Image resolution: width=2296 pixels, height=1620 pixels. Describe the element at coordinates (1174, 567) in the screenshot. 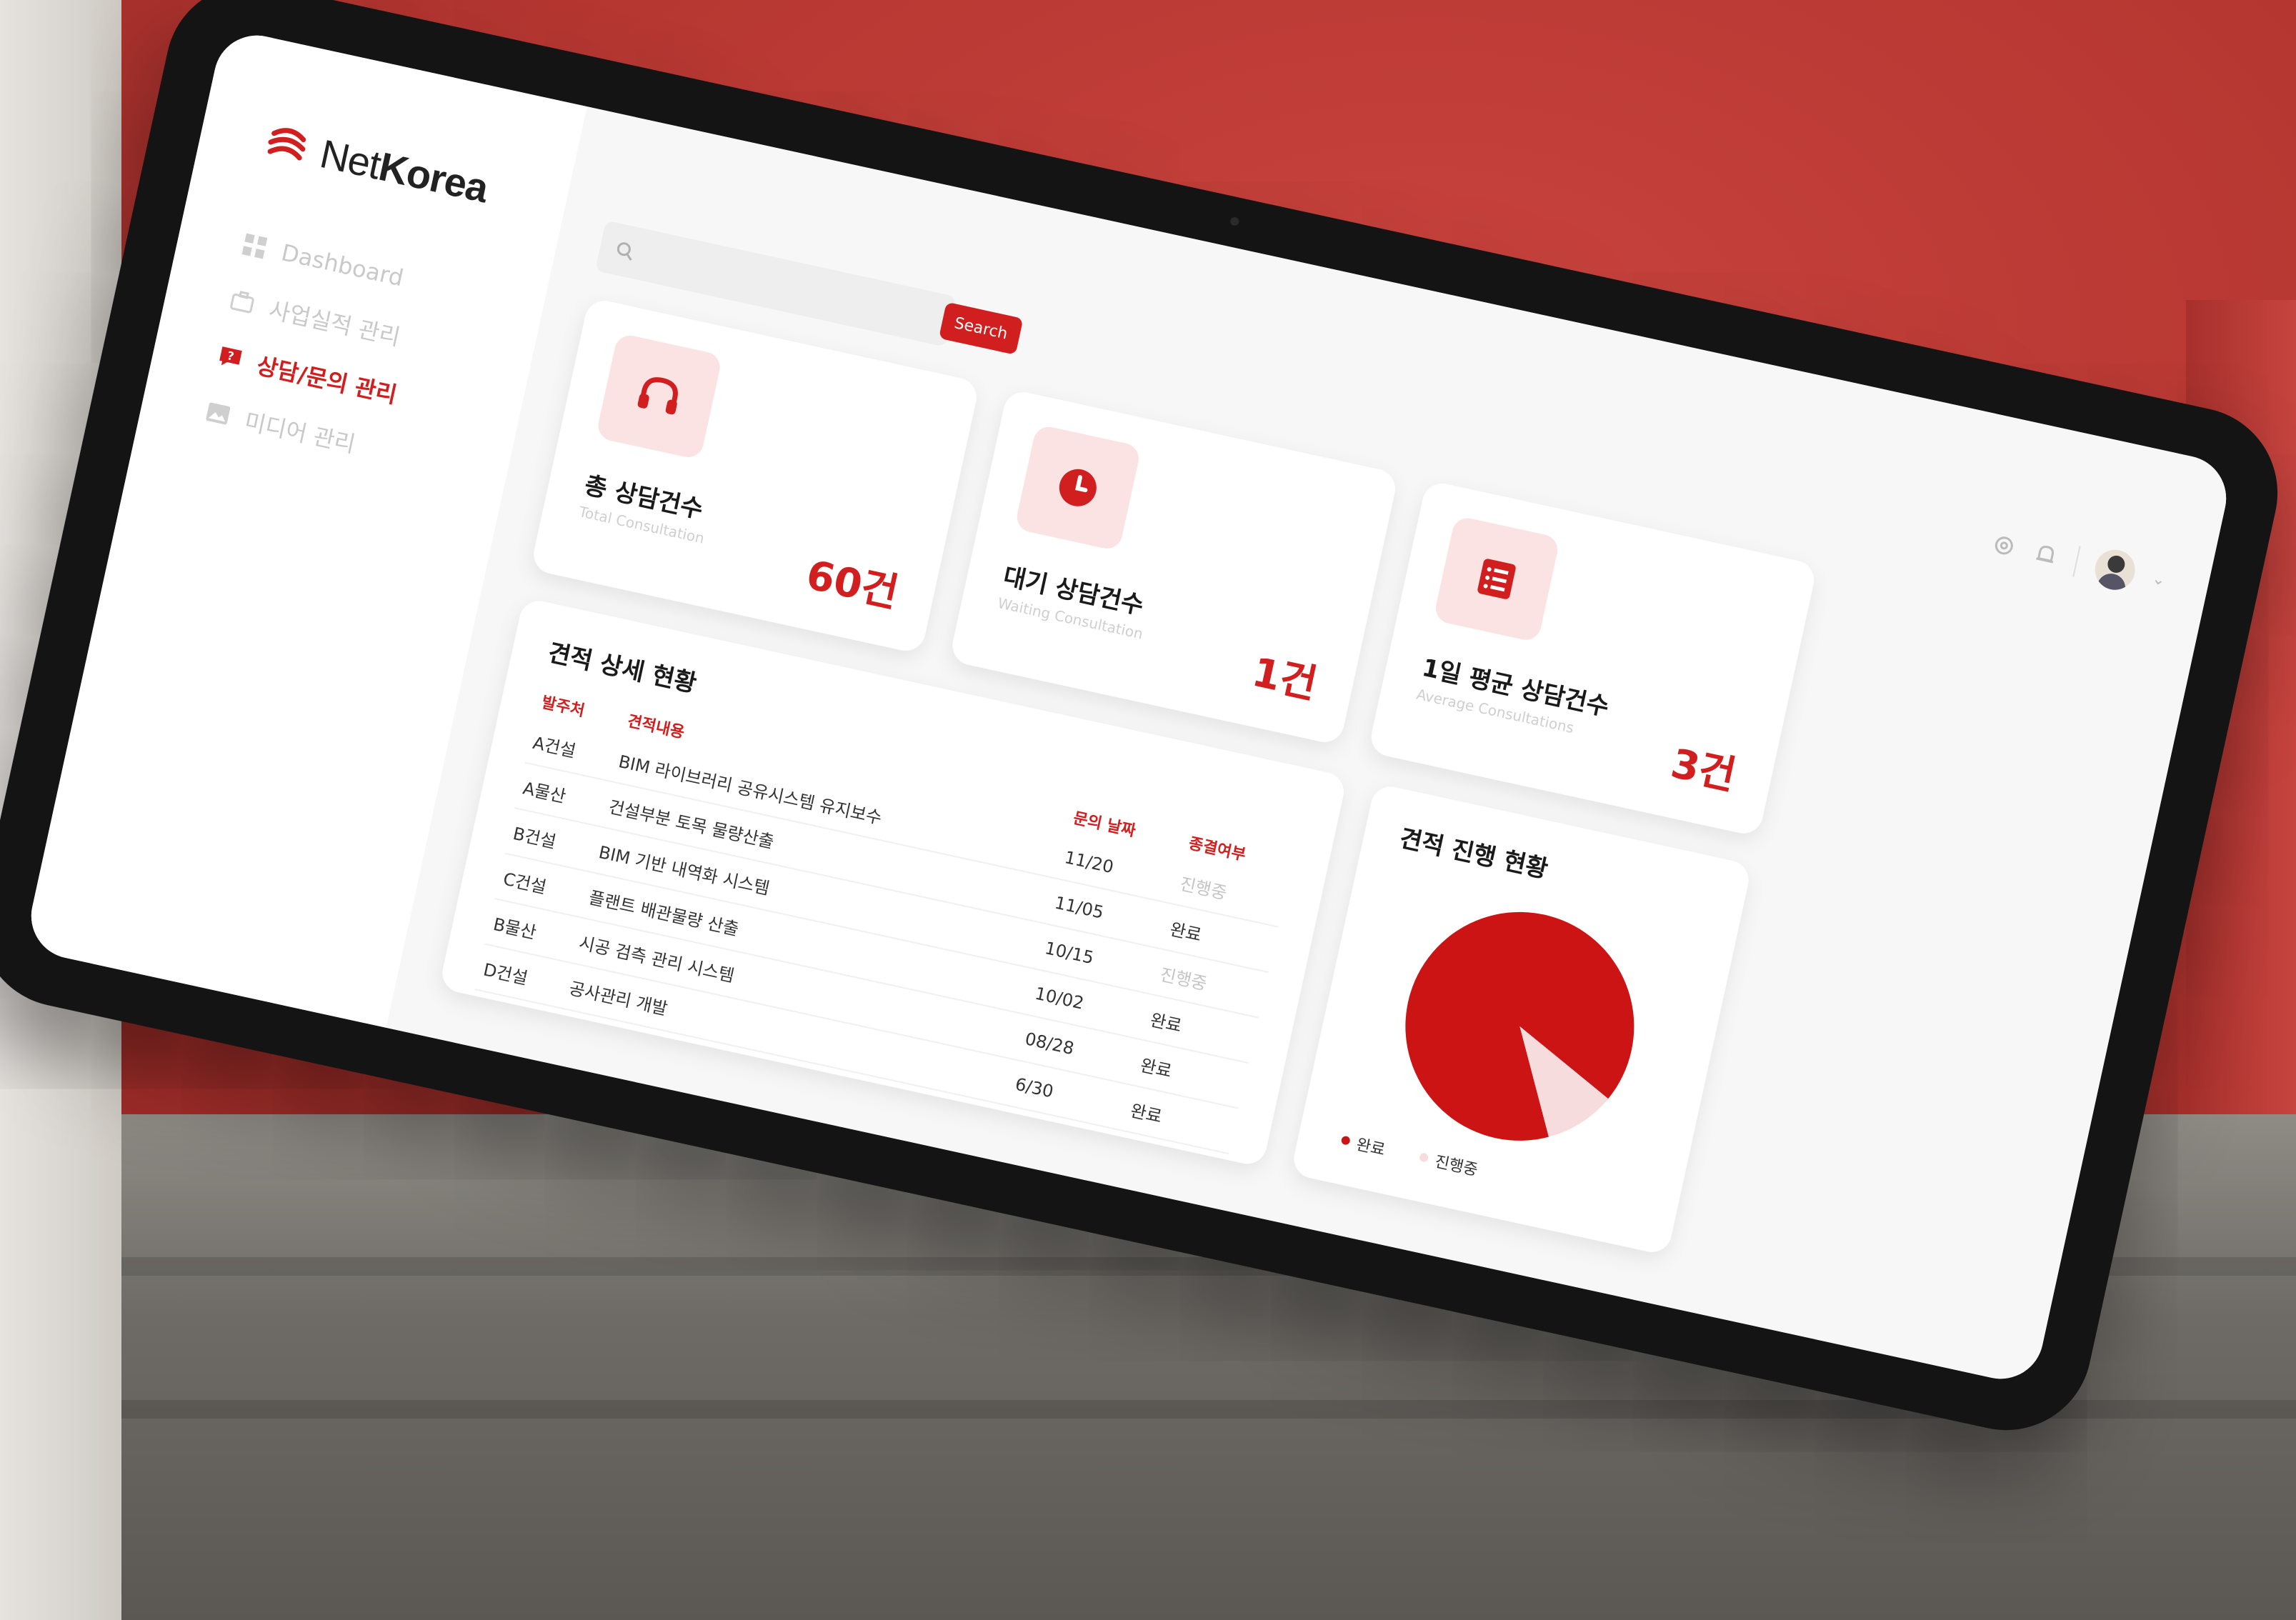

I see `stat-card-waiting: 대기 상담건수 Waiting Consultation 1건` at that location.